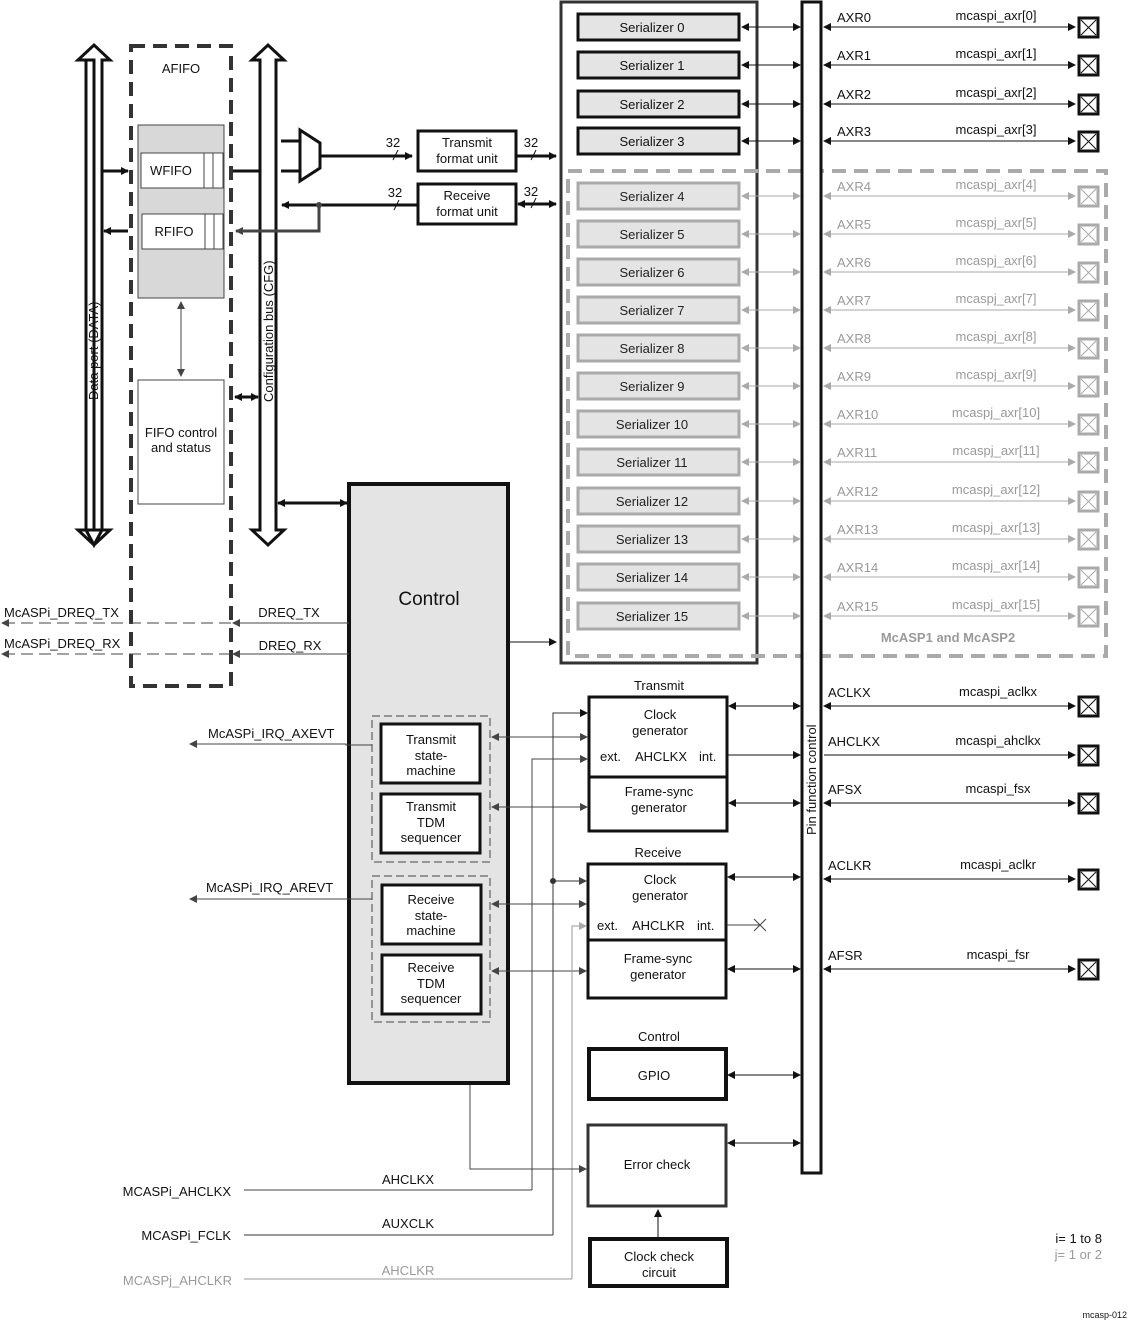 This screenshot has width=1128, height=1321. Describe the element at coordinates (657, 1164) in the screenshot. I see `error-check-label: Error check` at that location.